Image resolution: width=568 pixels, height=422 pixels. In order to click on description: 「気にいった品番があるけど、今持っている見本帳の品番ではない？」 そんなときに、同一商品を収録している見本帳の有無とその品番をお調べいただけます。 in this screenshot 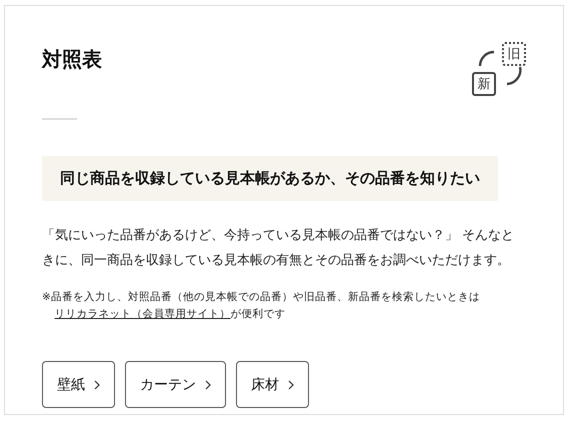, I will do `click(279, 248)`.